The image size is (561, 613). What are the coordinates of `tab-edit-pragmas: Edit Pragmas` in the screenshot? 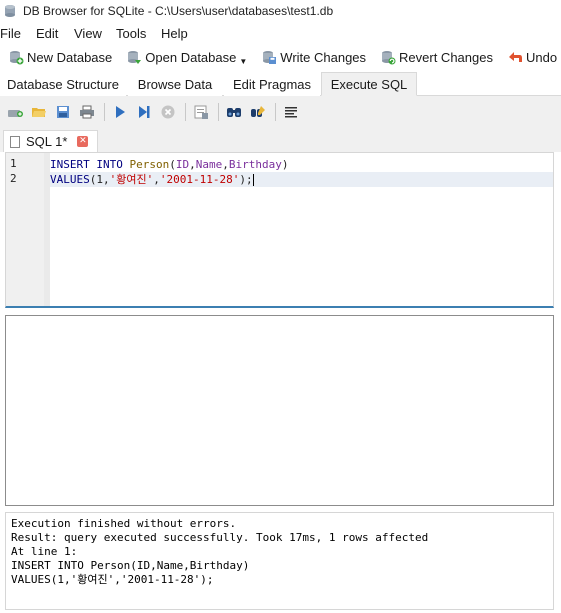 It's located at (272, 84).